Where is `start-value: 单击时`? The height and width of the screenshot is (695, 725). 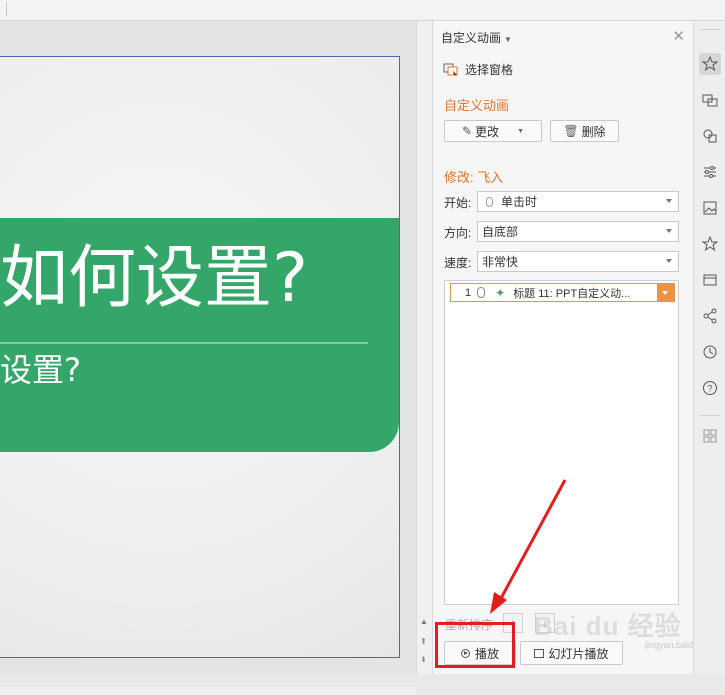 start-value: 单击时 is located at coordinates (519, 202).